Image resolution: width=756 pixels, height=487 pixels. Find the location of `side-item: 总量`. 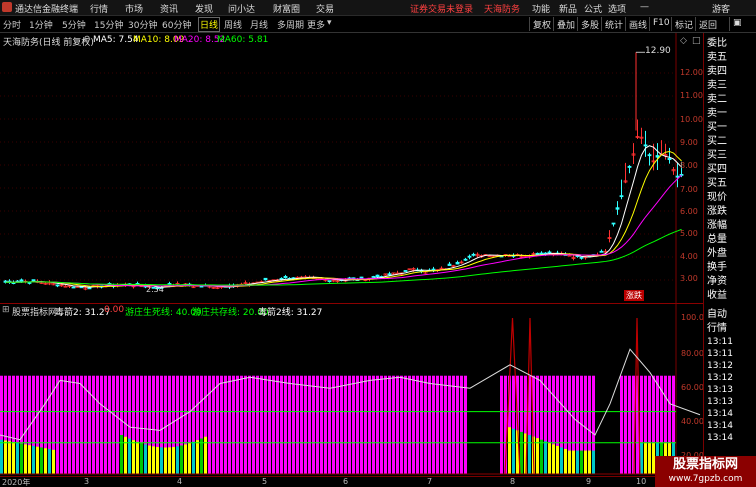

side-item: 总量 is located at coordinates (717, 239).